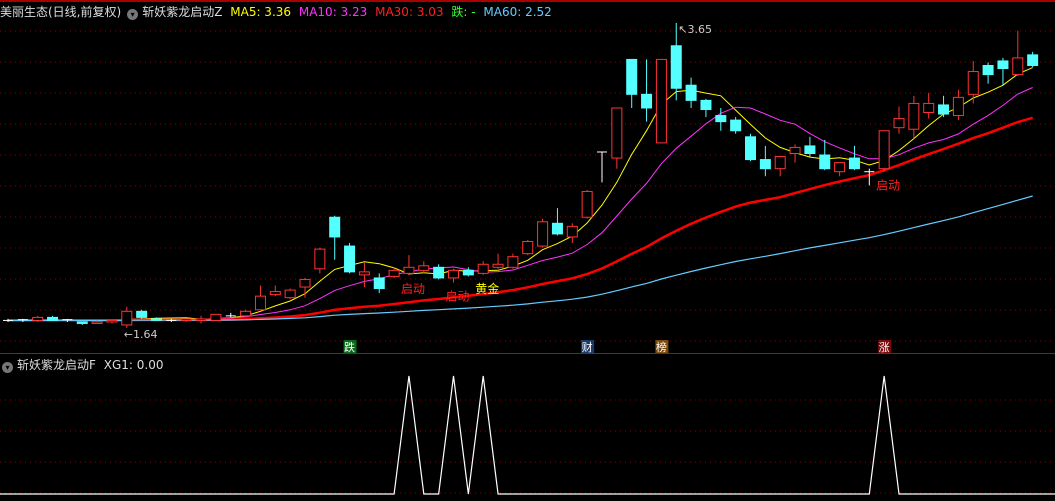  Describe the element at coordinates (695, 29) in the screenshot. I see `high-price-label: ↖3.65` at that location.